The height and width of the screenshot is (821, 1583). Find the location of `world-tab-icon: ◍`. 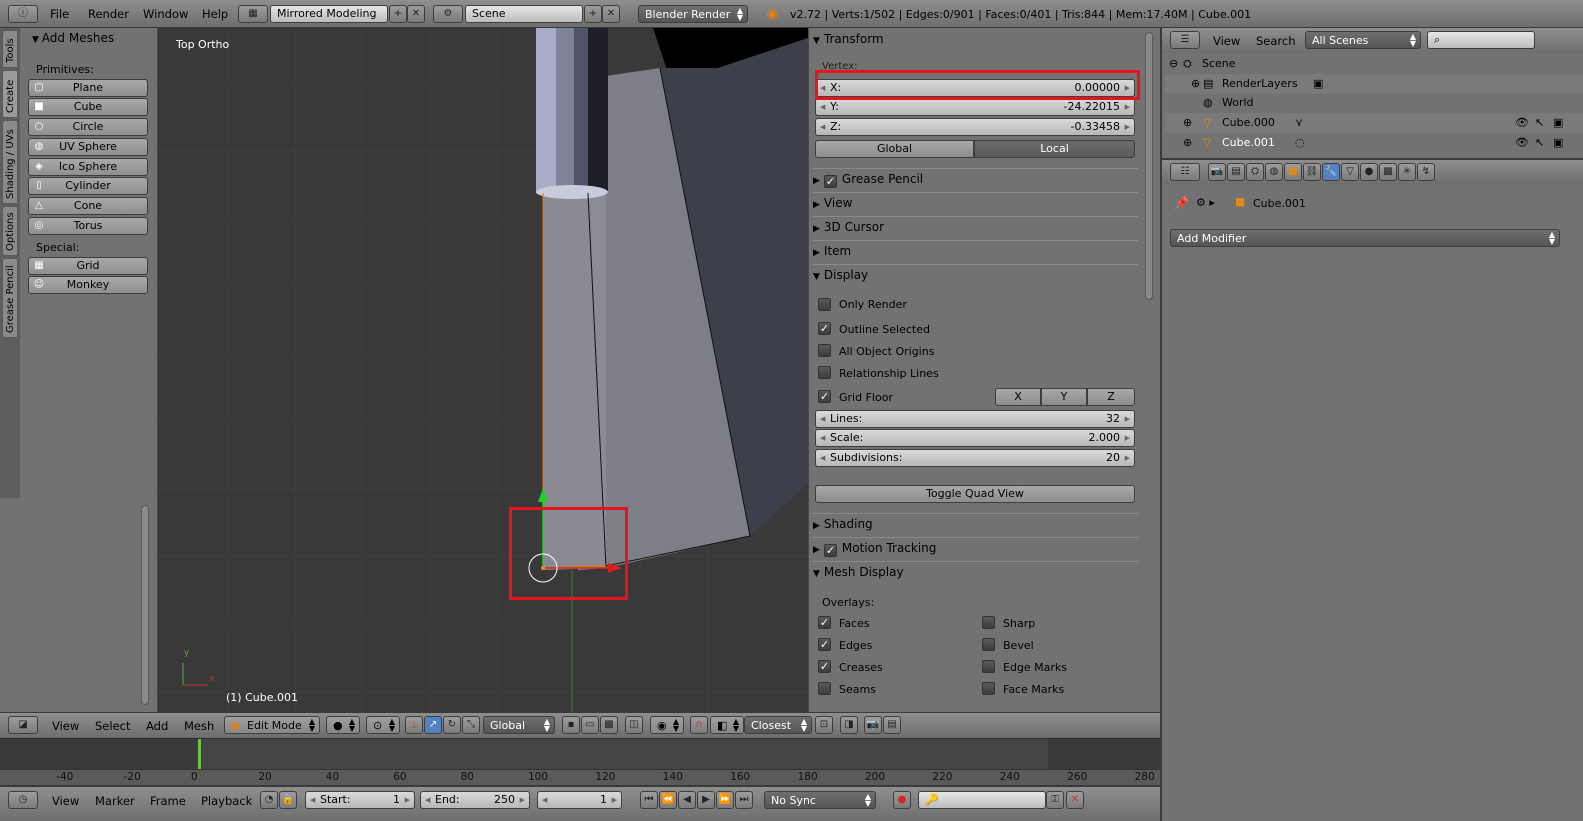

world-tab-icon: ◍ is located at coordinates (1274, 172).